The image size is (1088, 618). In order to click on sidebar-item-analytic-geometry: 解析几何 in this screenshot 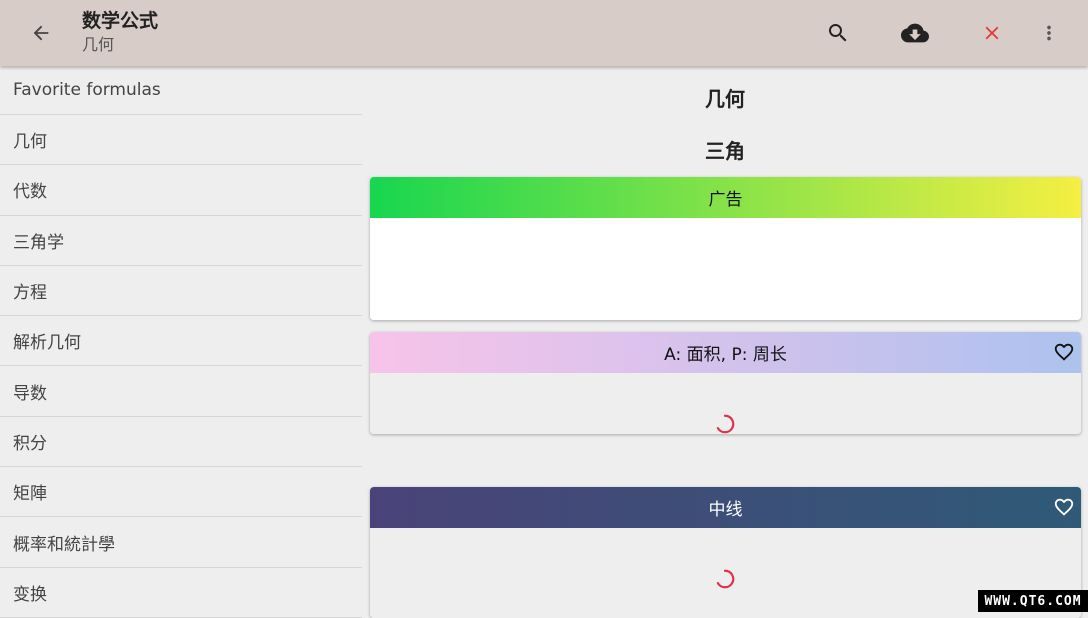, I will do `click(181, 341)`.